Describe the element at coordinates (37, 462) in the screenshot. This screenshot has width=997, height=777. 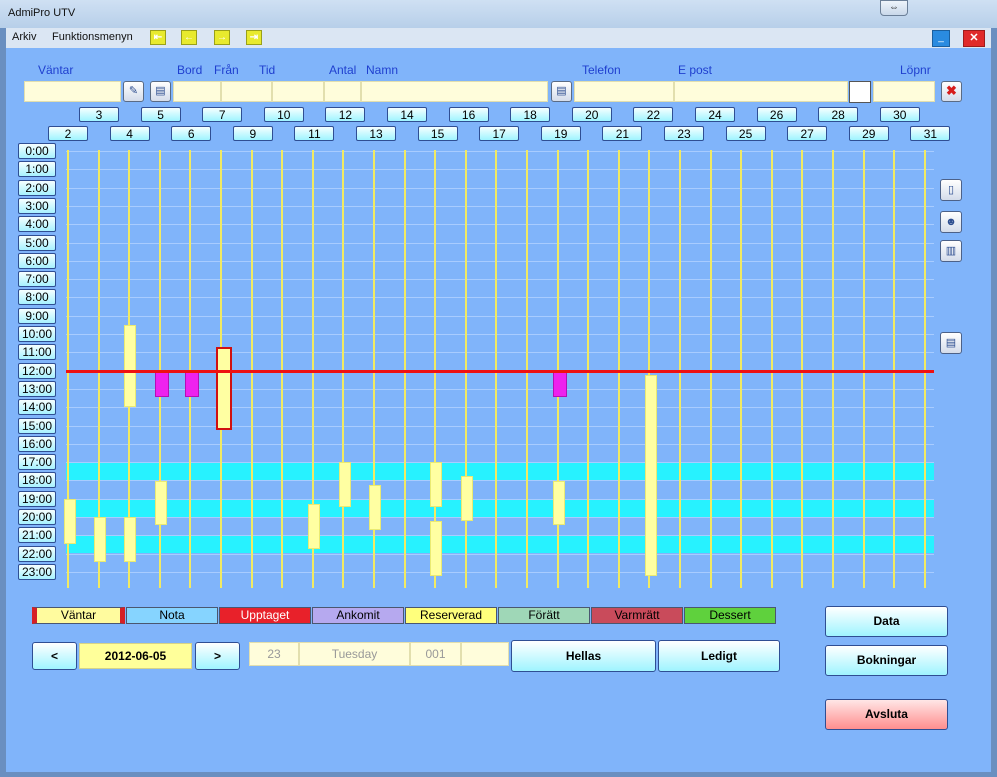
I see `hour-label: 17:00` at that location.